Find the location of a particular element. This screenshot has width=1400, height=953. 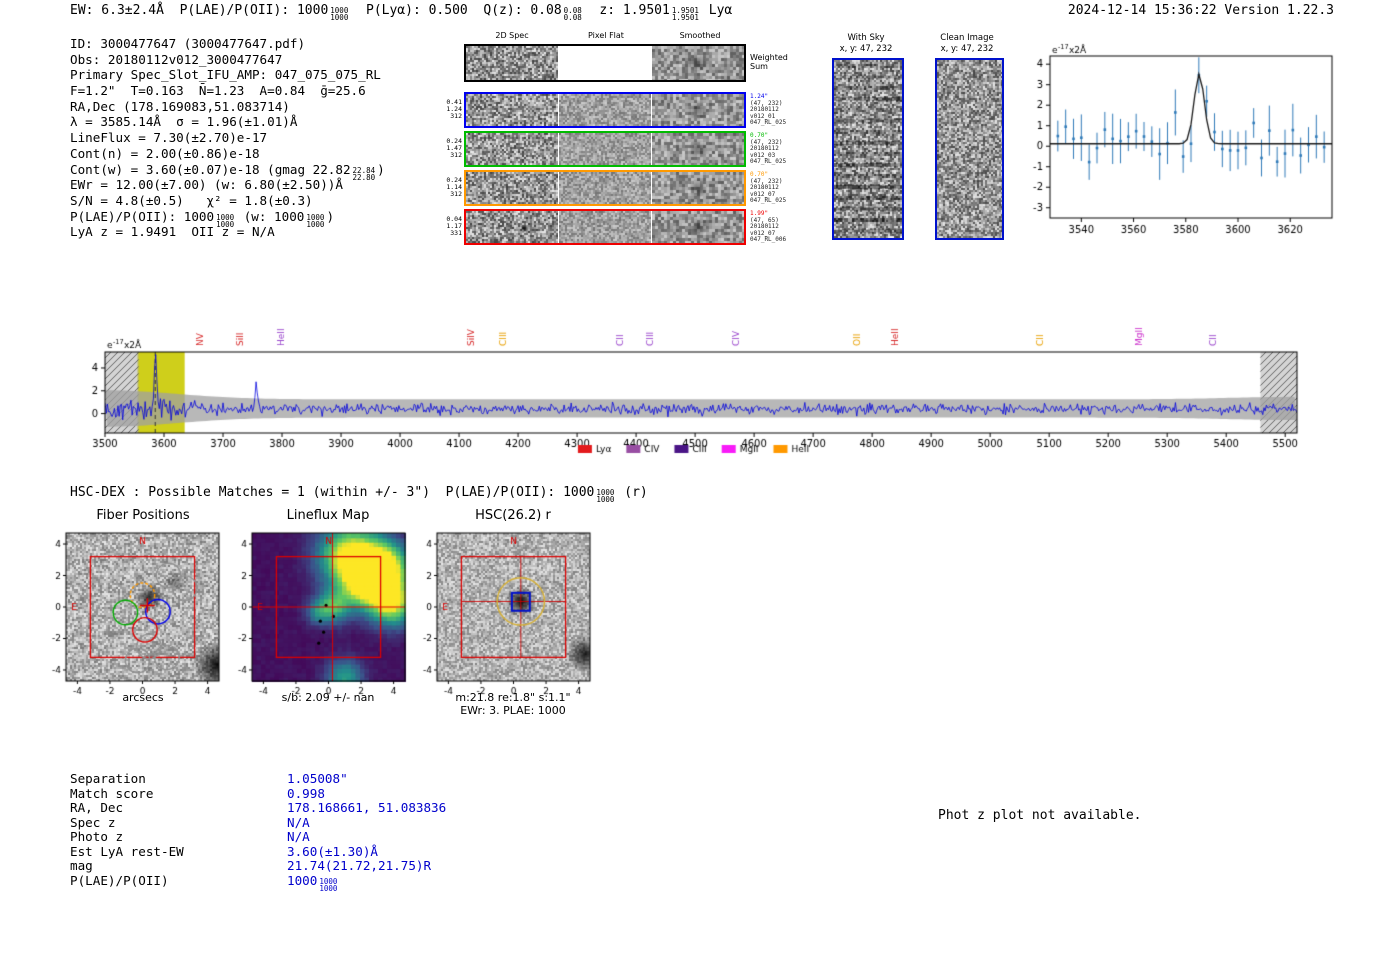

match-row: Photo z N/A is located at coordinates (258, 837).